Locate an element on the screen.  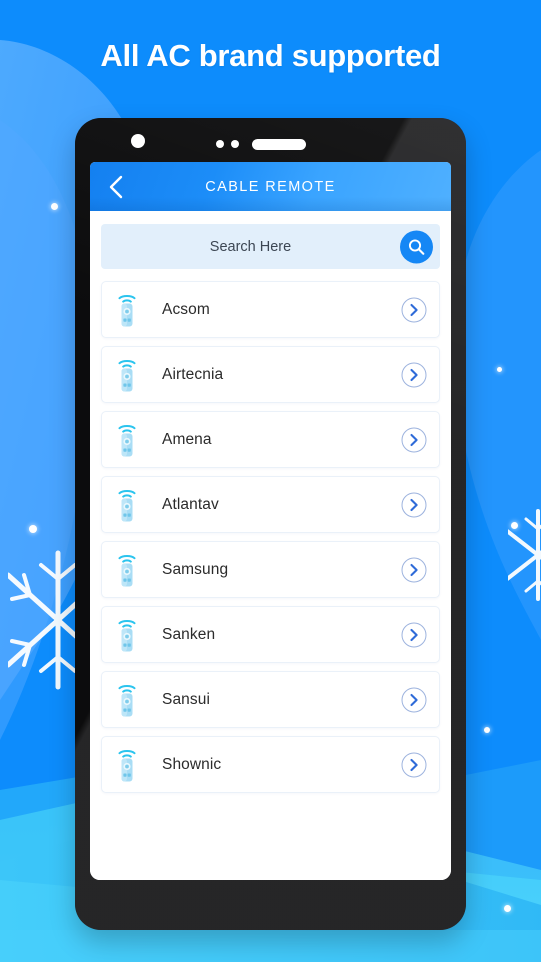
list-item-shownic: Shownic is located at coordinates (270, 764).